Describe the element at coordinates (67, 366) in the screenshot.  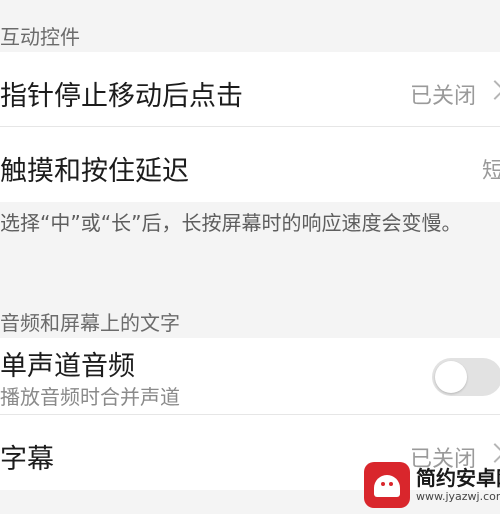
I see `mono-audio-title: 单声道音频` at that location.